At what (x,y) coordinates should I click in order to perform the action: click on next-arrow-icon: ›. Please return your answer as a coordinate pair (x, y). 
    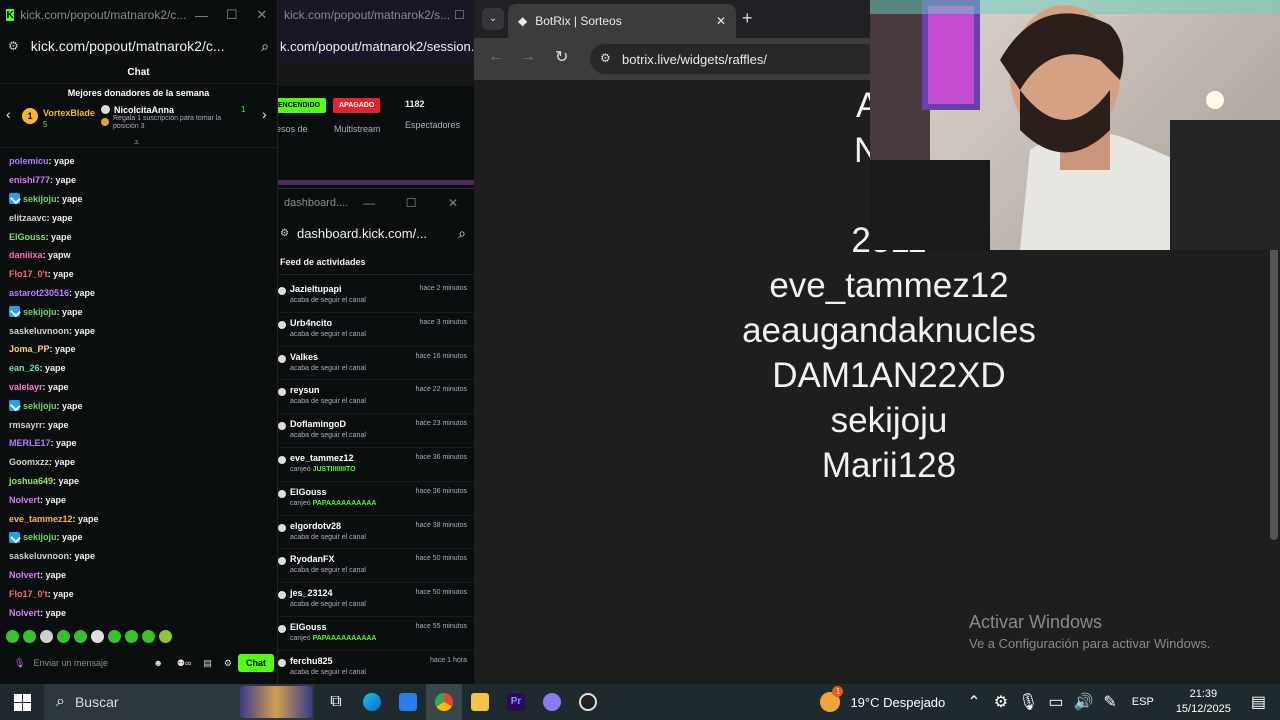
    Looking at the image, I should click on (264, 114).